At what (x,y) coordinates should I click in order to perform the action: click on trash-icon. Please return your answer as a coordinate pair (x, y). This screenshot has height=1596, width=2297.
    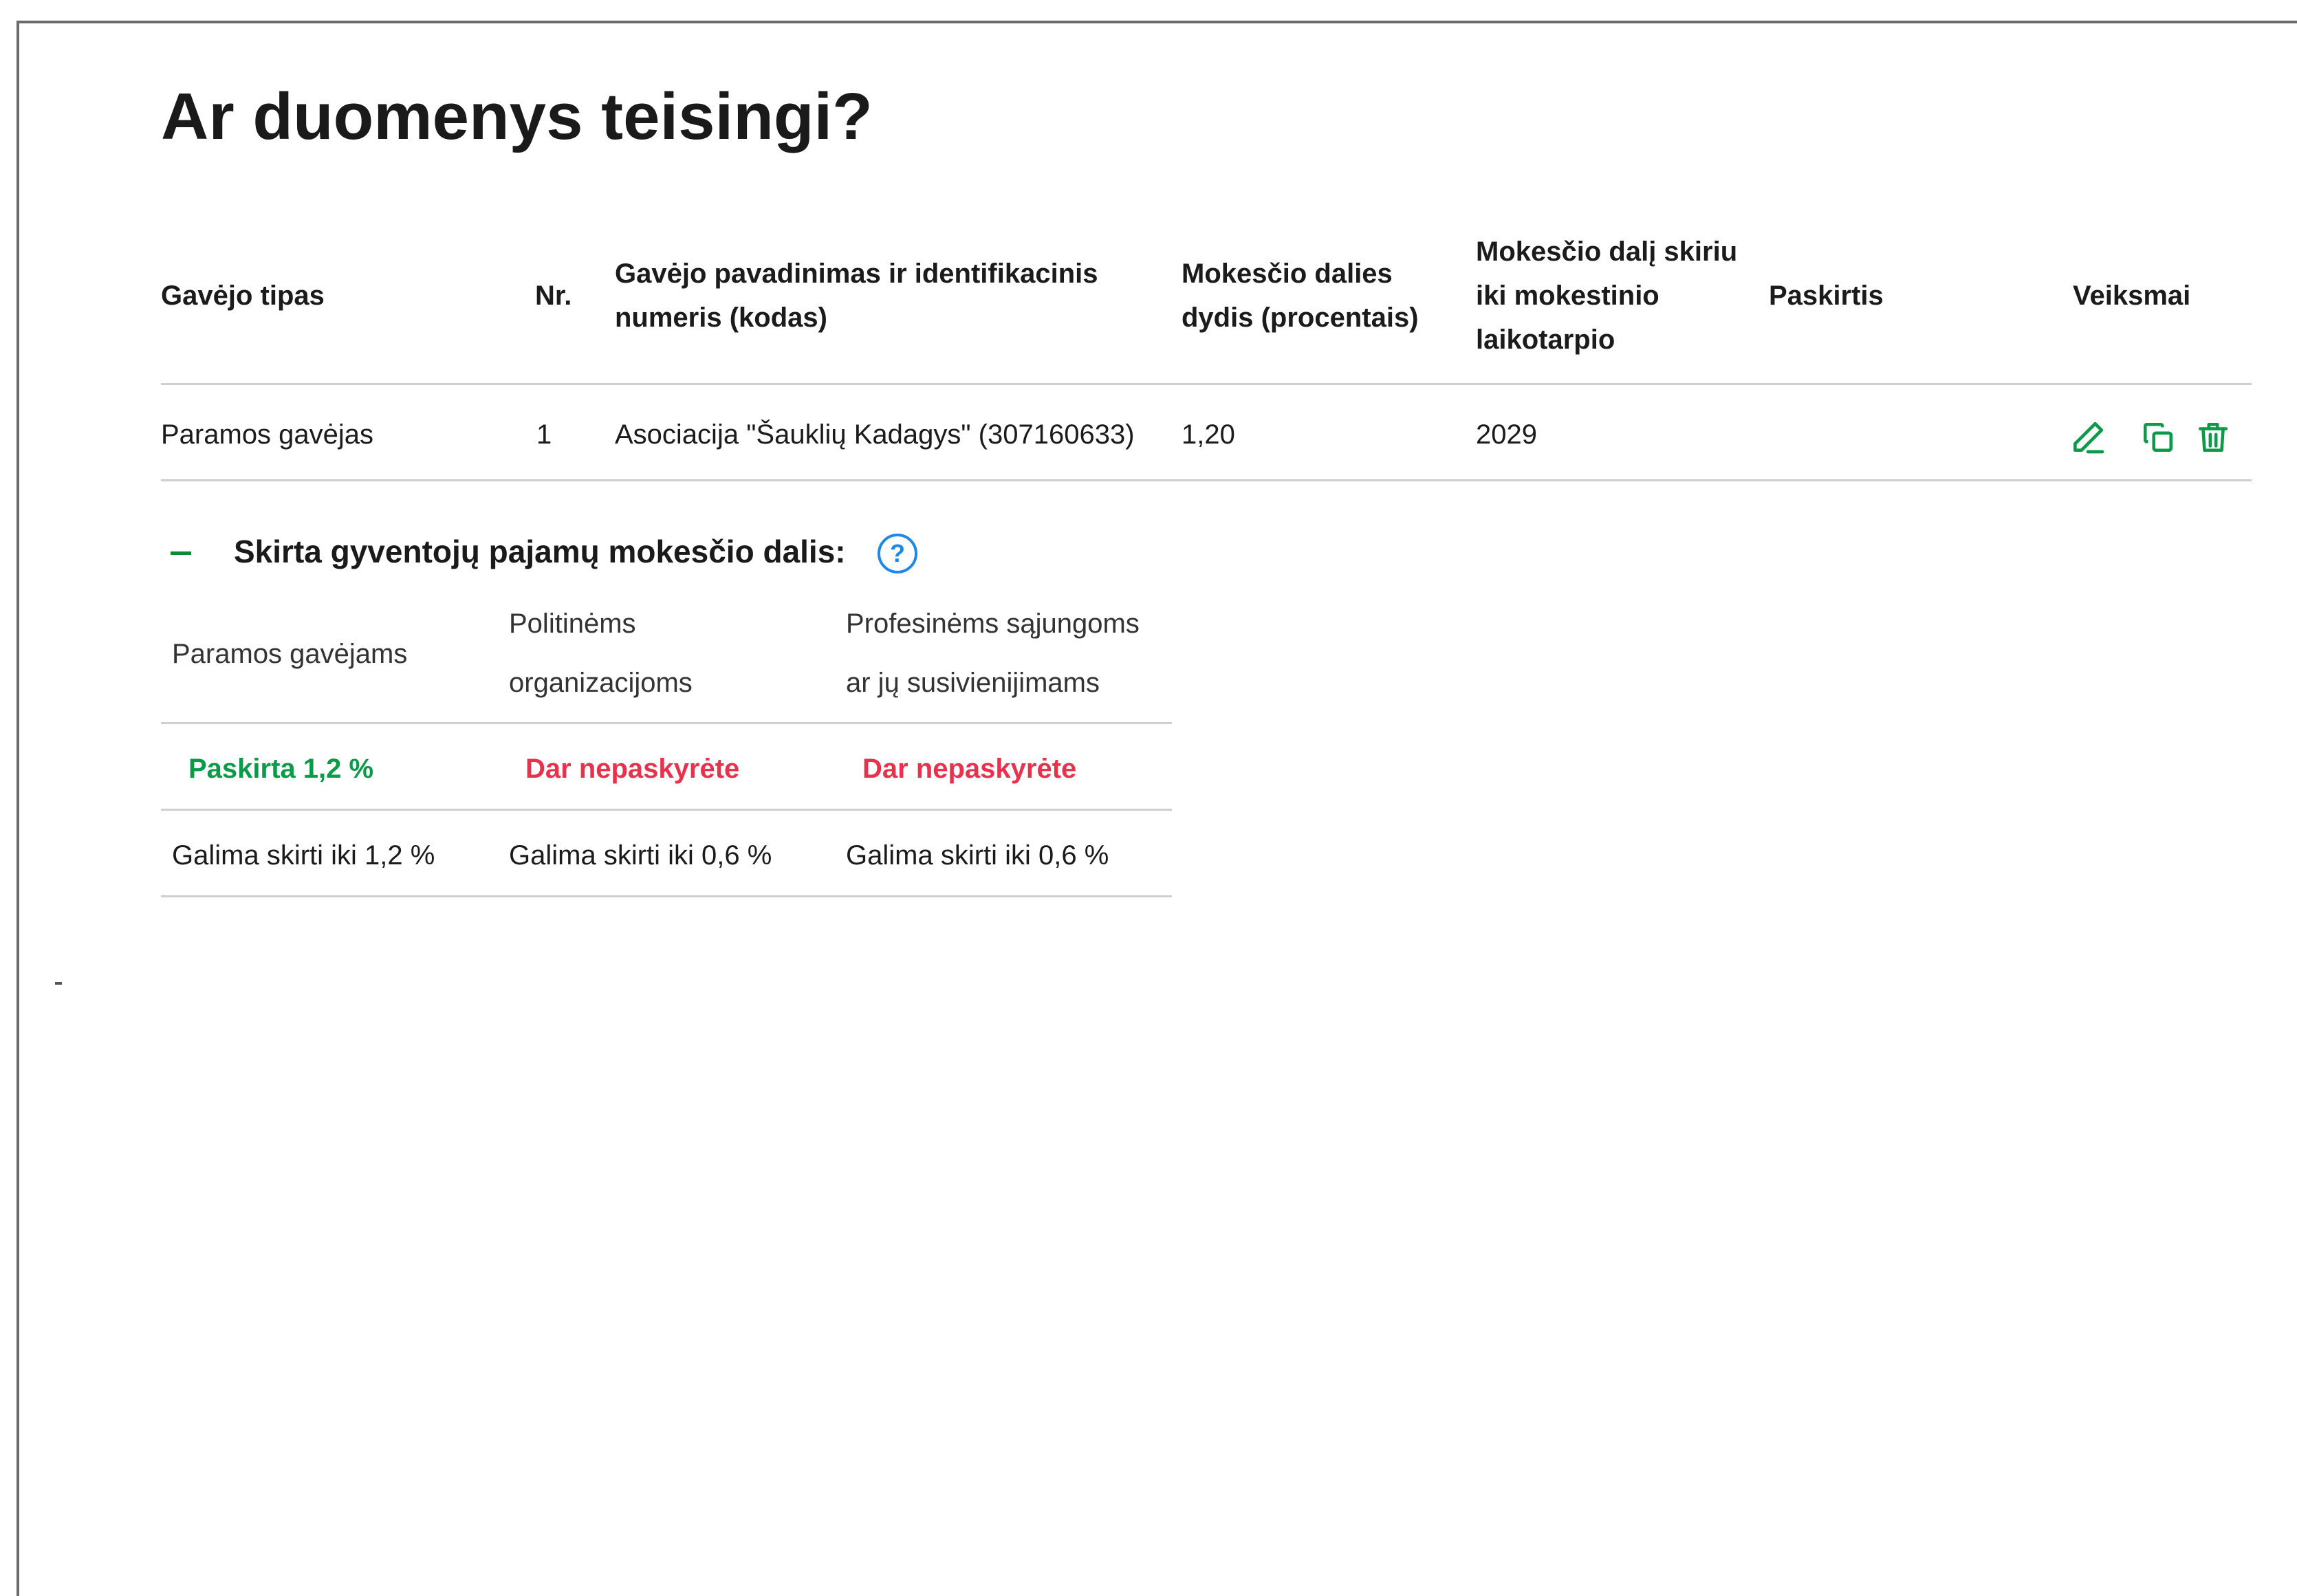
    Looking at the image, I should click on (2213, 437).